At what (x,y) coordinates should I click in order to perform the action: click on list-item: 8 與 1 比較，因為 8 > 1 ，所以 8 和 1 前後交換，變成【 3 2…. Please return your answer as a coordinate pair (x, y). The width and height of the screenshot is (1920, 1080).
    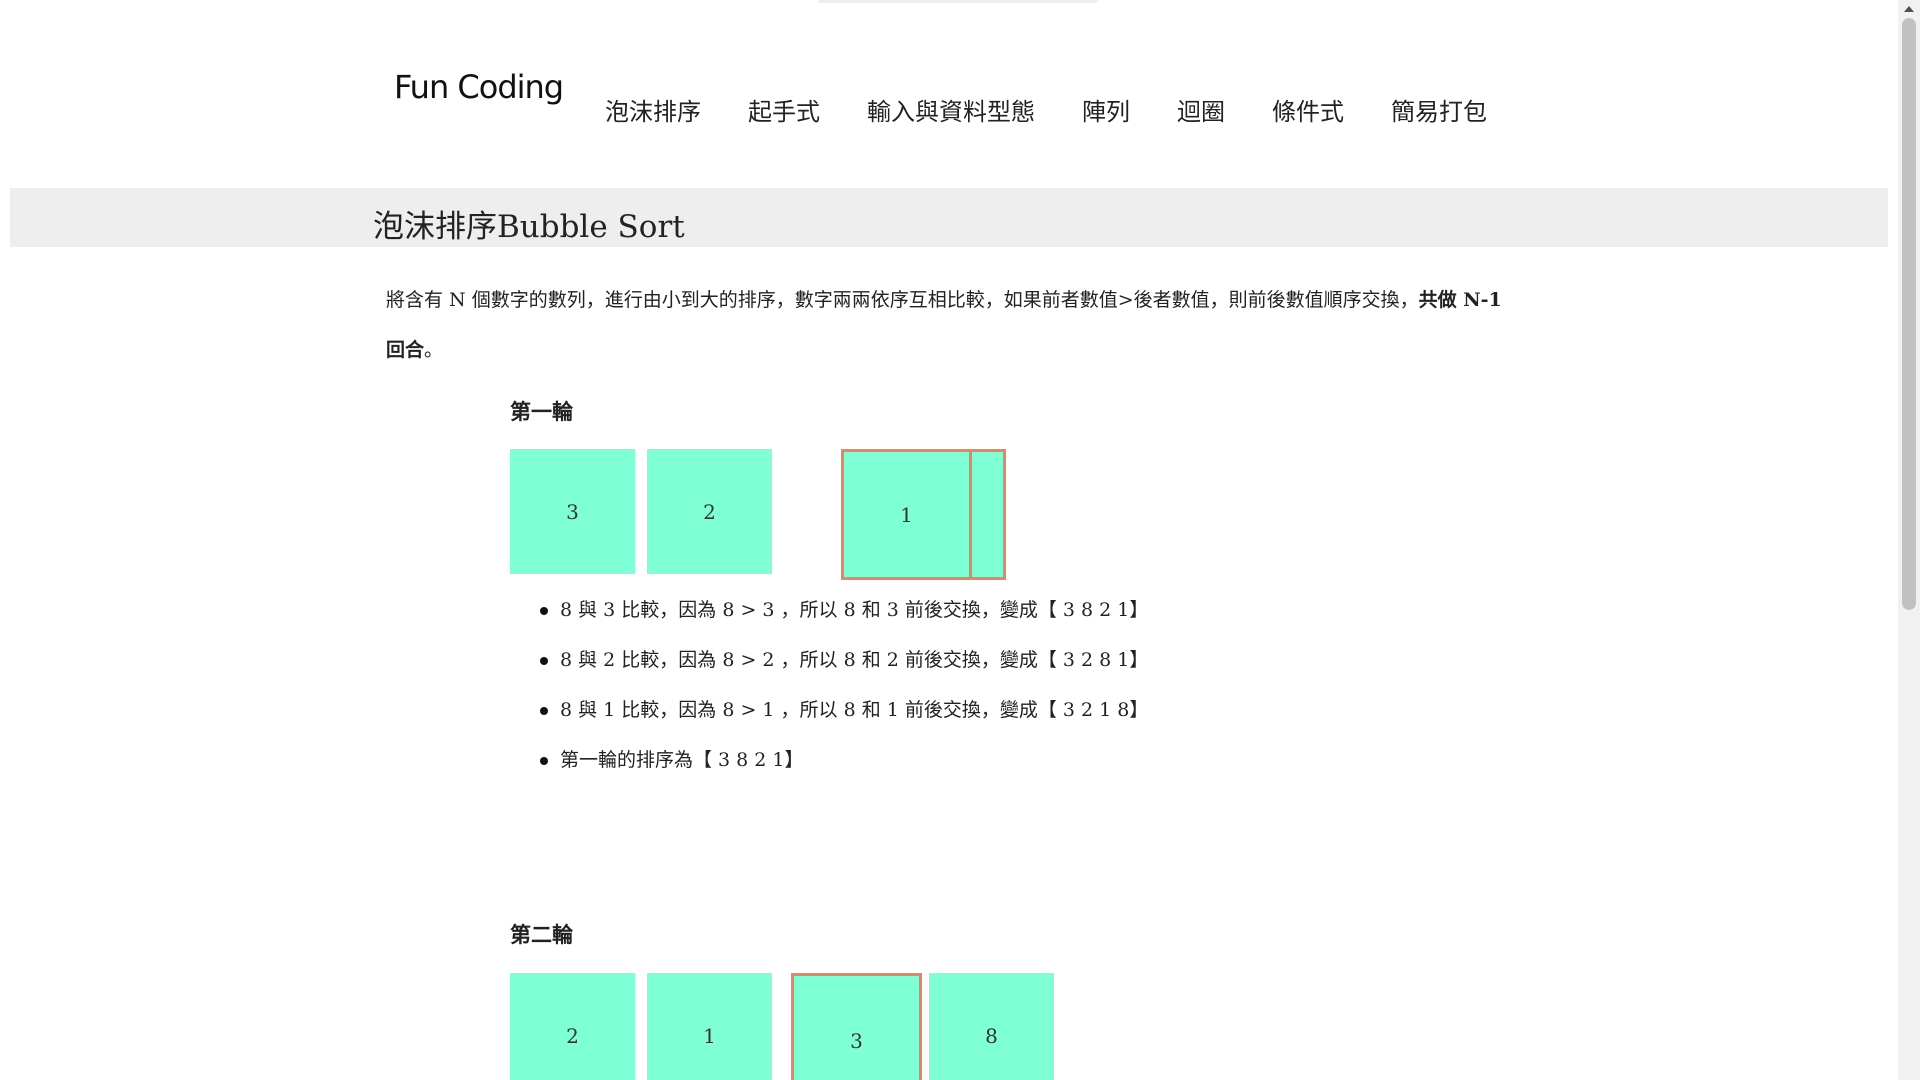
    Looking at the image, I should click on (844, 715).